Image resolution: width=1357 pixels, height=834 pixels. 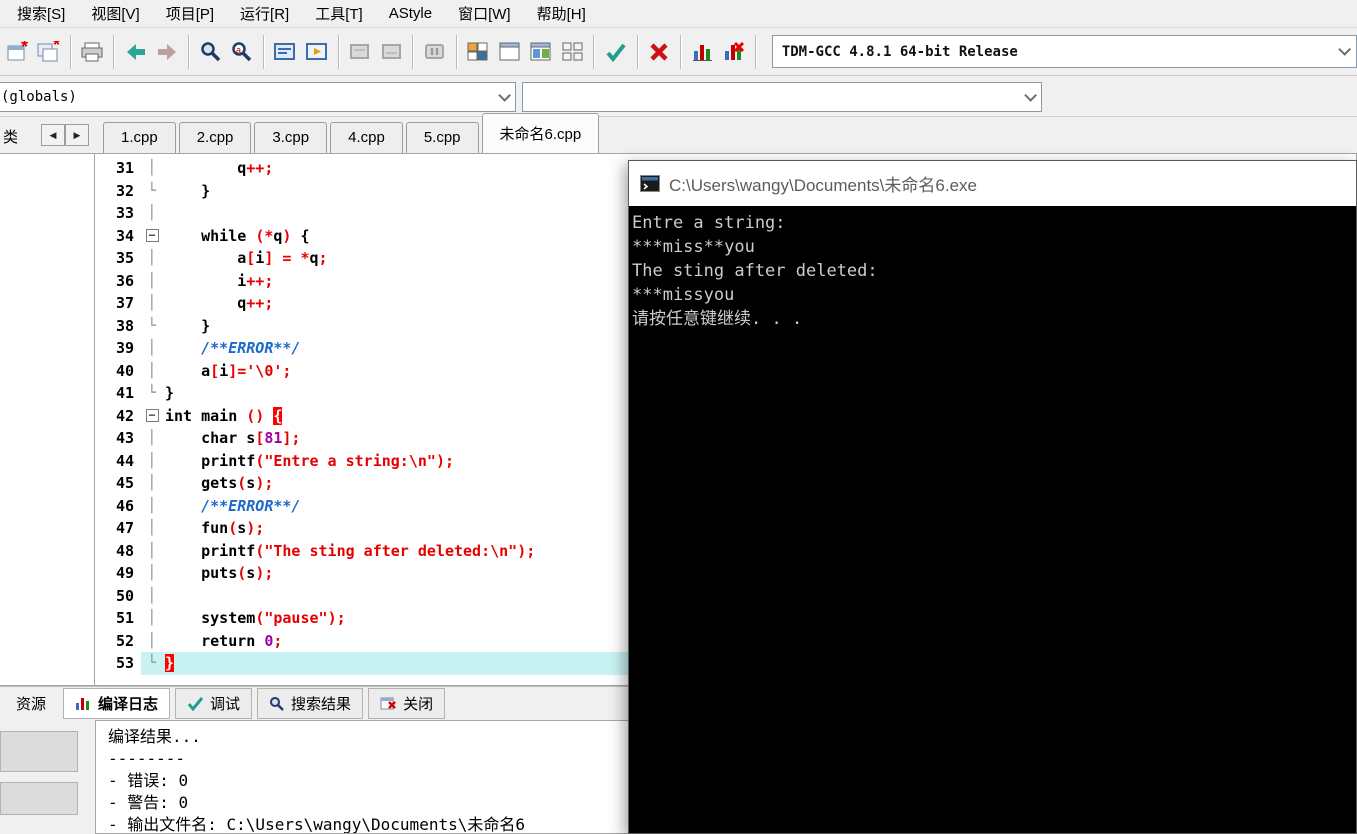 I want to click on tab-5cpp: 5.cpp, so click(x=442, y=137).